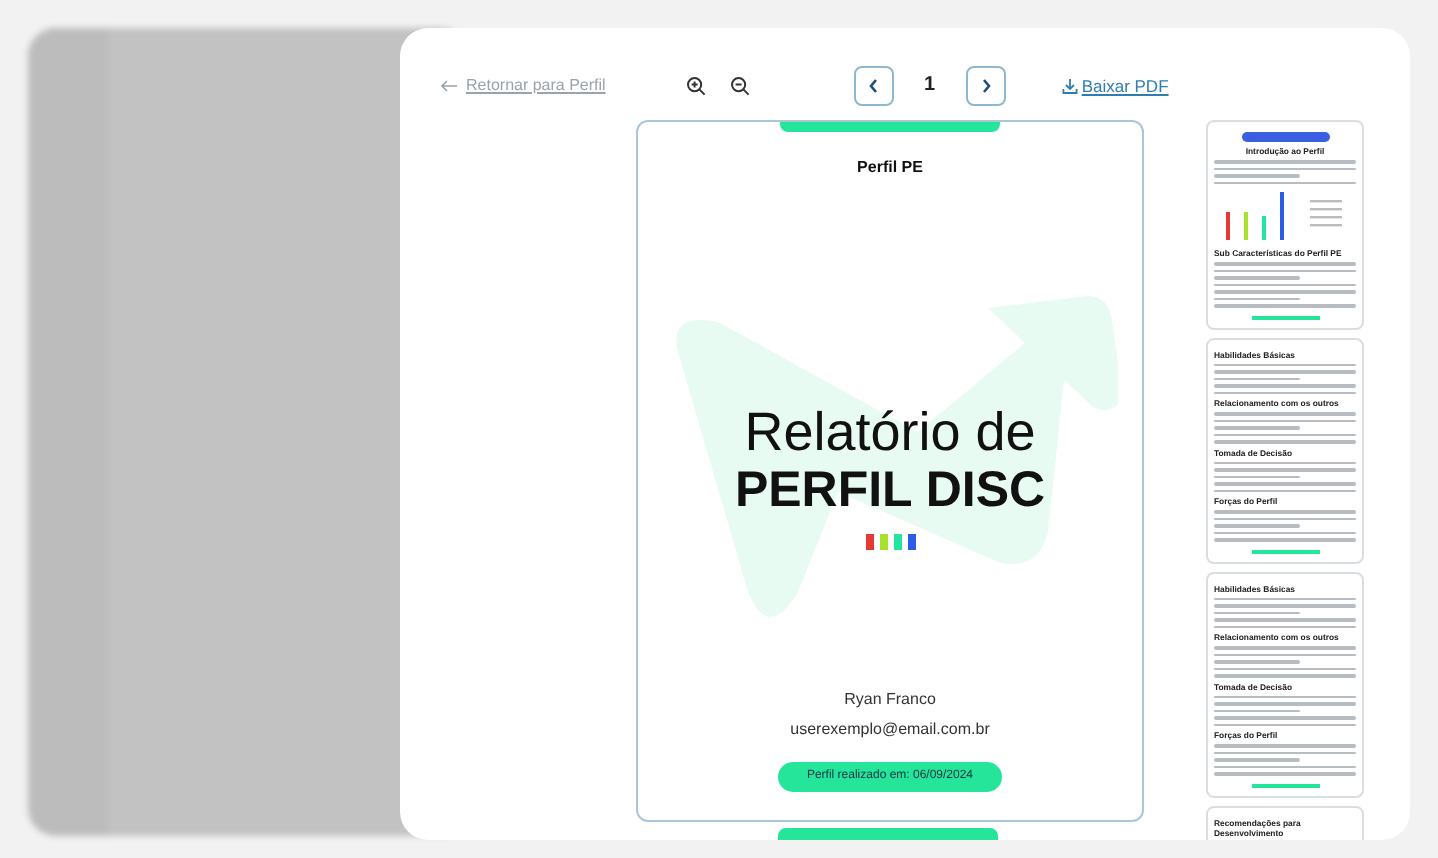  Describe the element at coordinates (1069, 85) in the screenshot. I see `download-icon` at that location.